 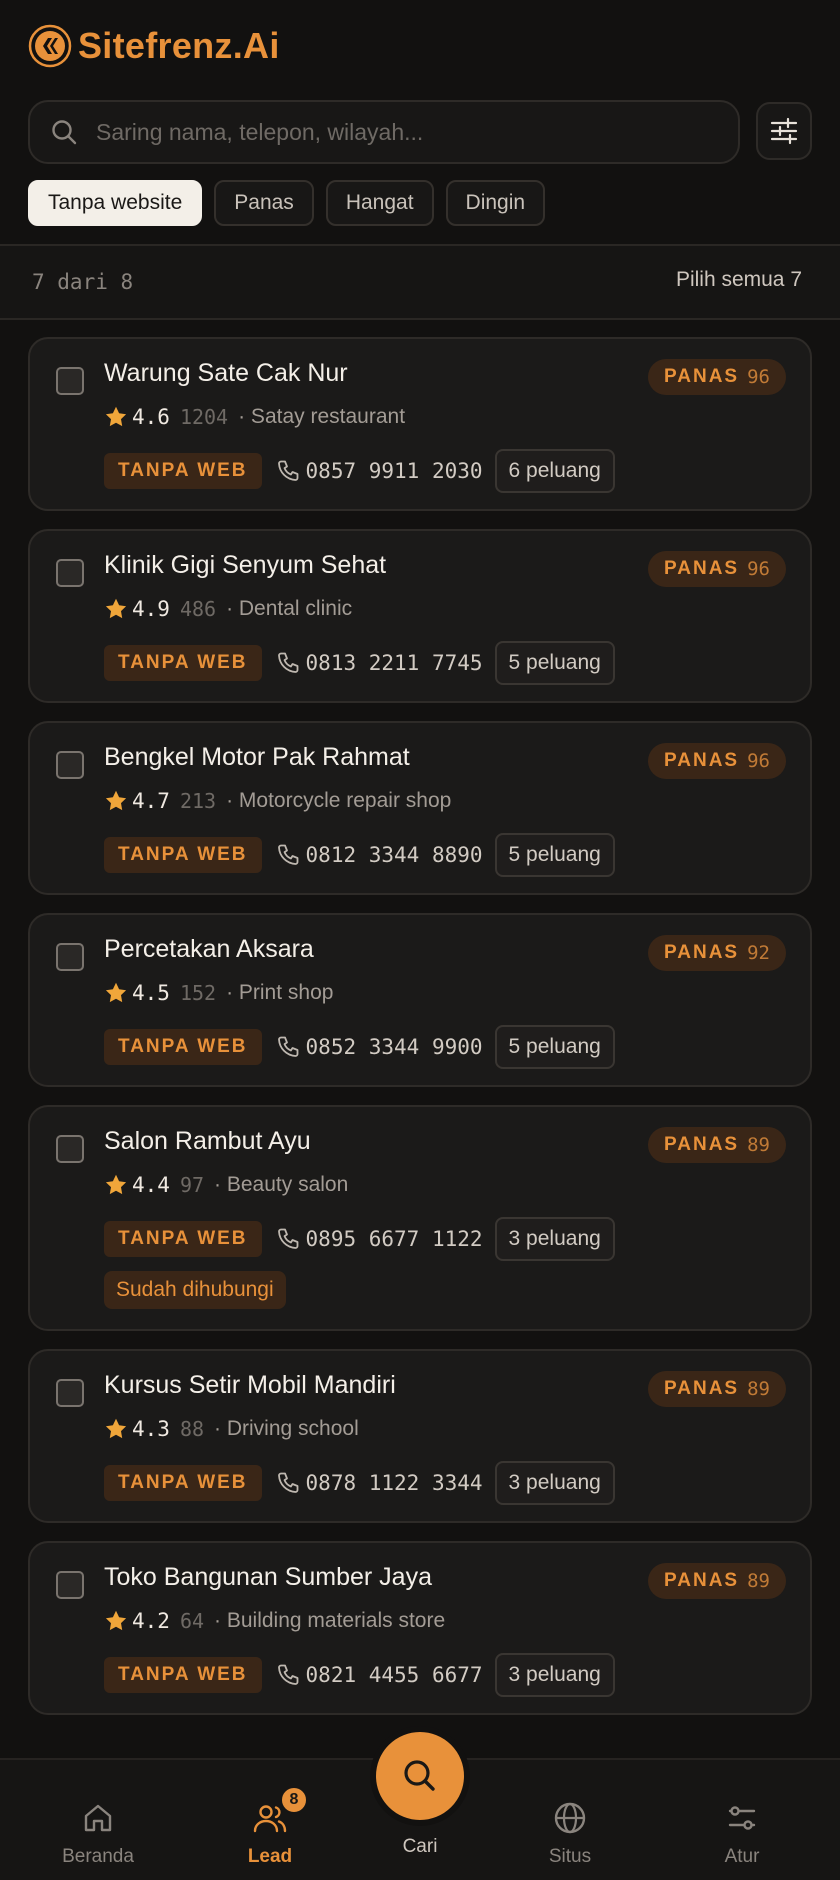 I want to click on filter-chips: Tanpa website Panas Hangat Dingin, so click(x=287, y=203).